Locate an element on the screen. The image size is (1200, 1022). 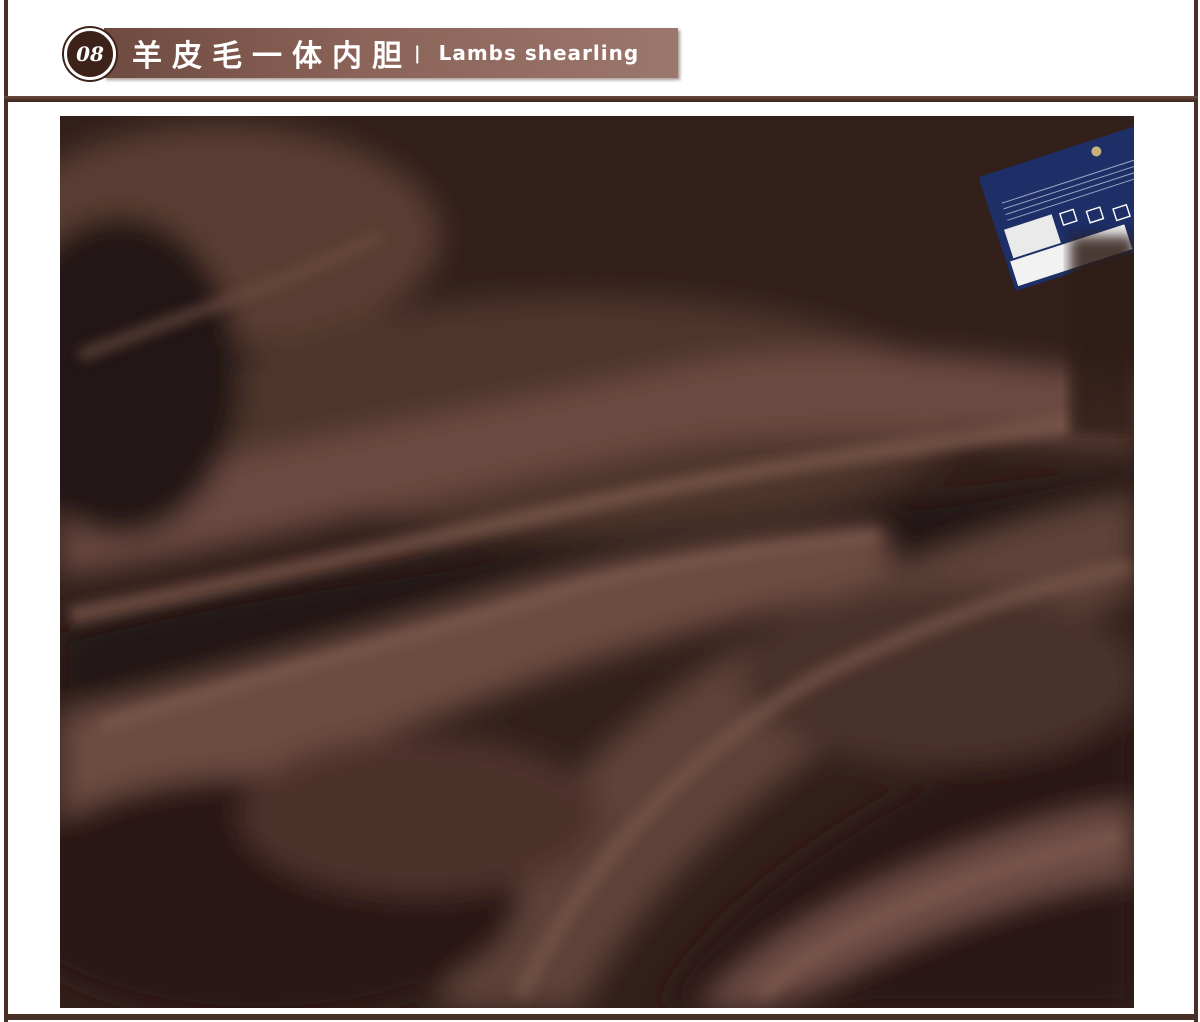
section-title-bar: 羊皮毛一体内胆 | Lambs shearling is located at coordinates (391, 53).